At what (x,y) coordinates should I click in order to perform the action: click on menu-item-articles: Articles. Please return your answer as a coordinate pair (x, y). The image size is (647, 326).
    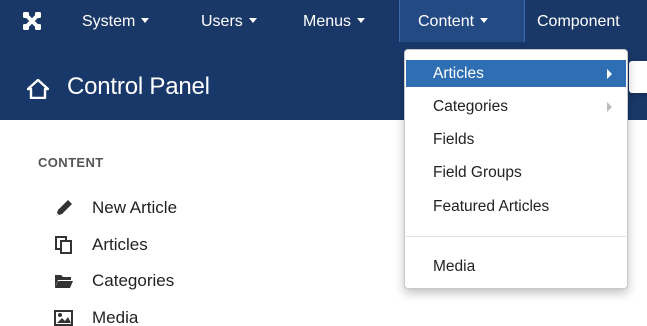
    Looking at the image, I should click on (516, 73).